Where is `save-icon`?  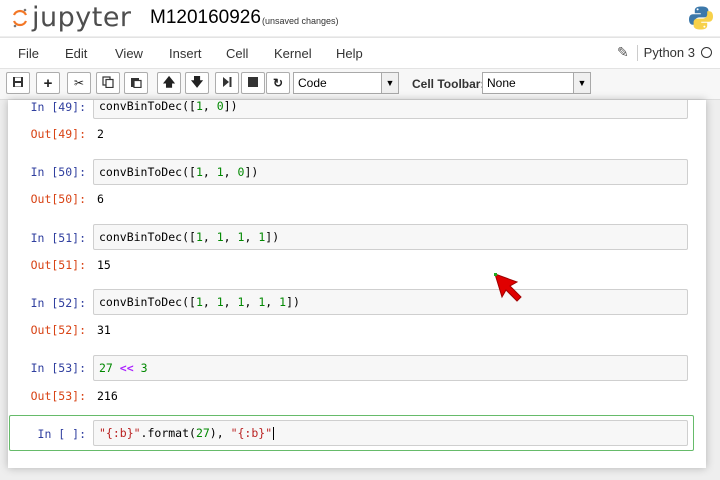
save-icon is located at coordinates (18, 83).